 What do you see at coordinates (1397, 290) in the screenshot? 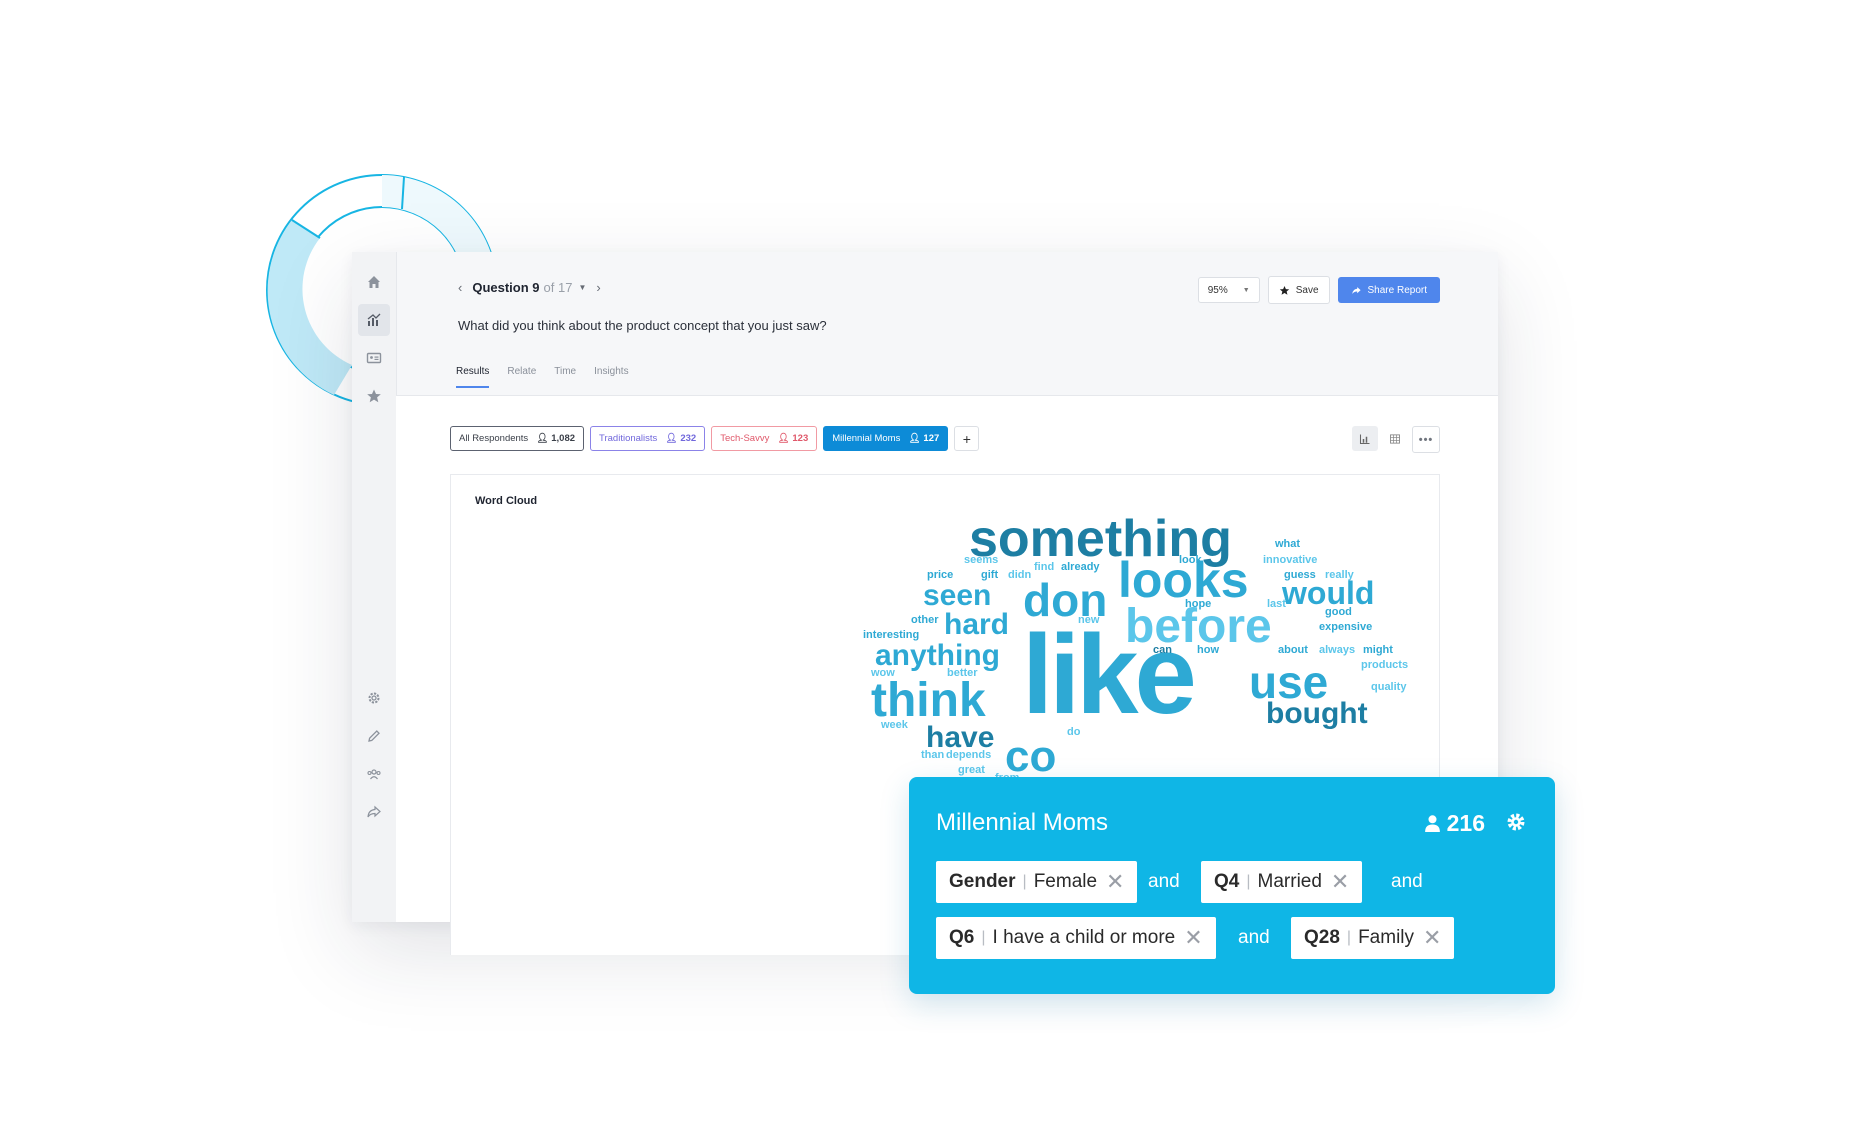
I see `share-label: Share Report` at bounding box center [1397, 290].